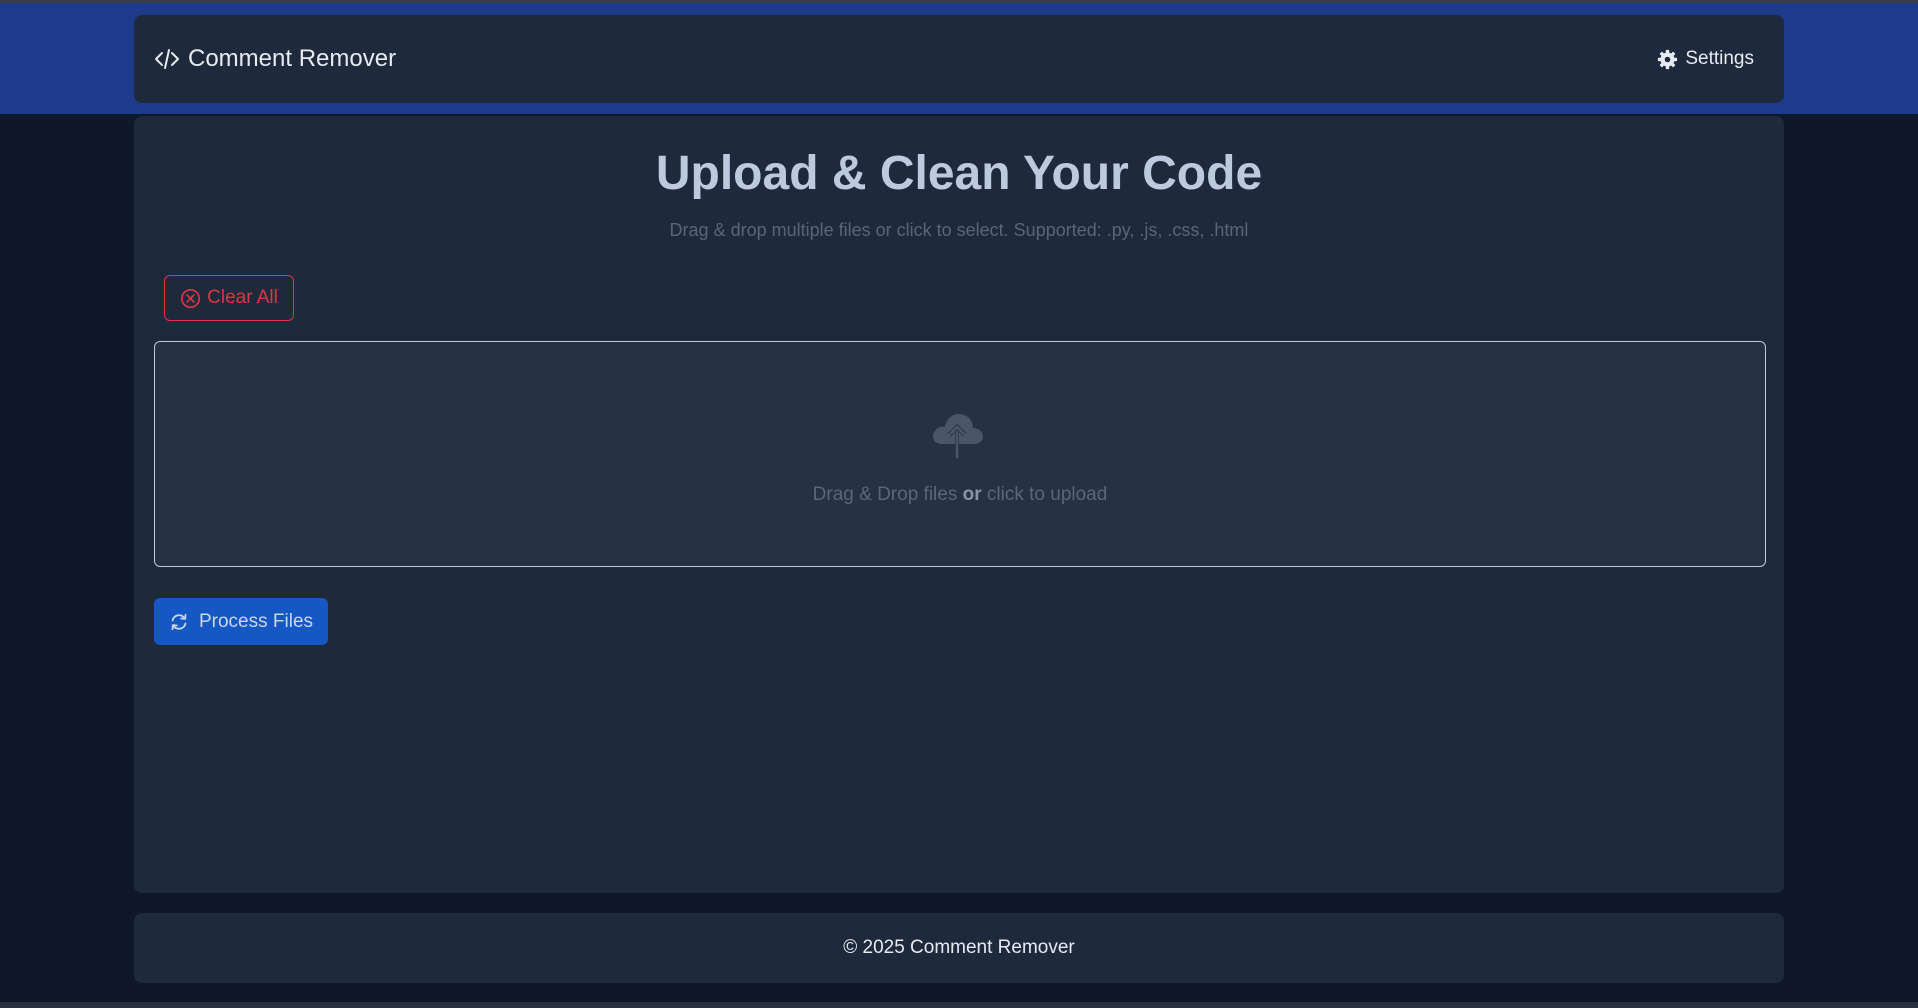 This screenshot has height=1008, width=1918. I want to click on settings-label: Settings, so click(1719, 58).